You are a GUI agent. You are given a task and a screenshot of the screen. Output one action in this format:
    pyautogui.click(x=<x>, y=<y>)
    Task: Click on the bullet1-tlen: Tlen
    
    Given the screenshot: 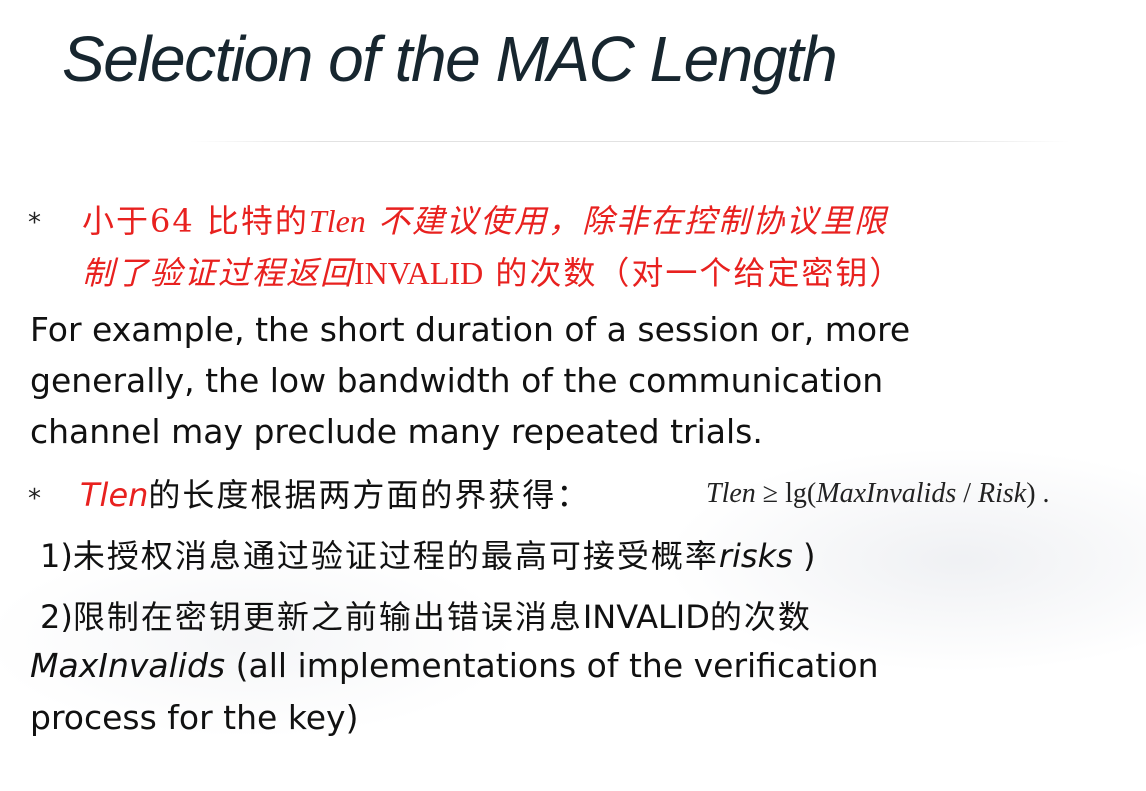 What is the action you would take?
    pyautogui.click(x=337, y=221)
    